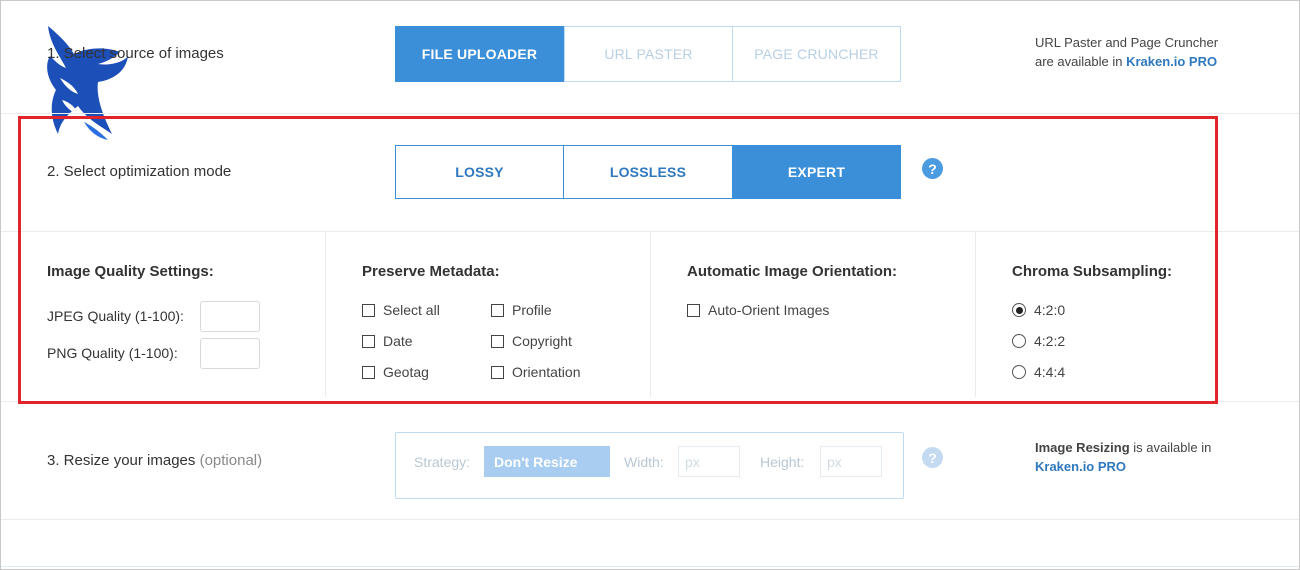 The image size is (1300, 570). Describe the element at coordinates (1082, 447) in the screenshot. I see `pro-note-bold: Image Resizing` at that location.